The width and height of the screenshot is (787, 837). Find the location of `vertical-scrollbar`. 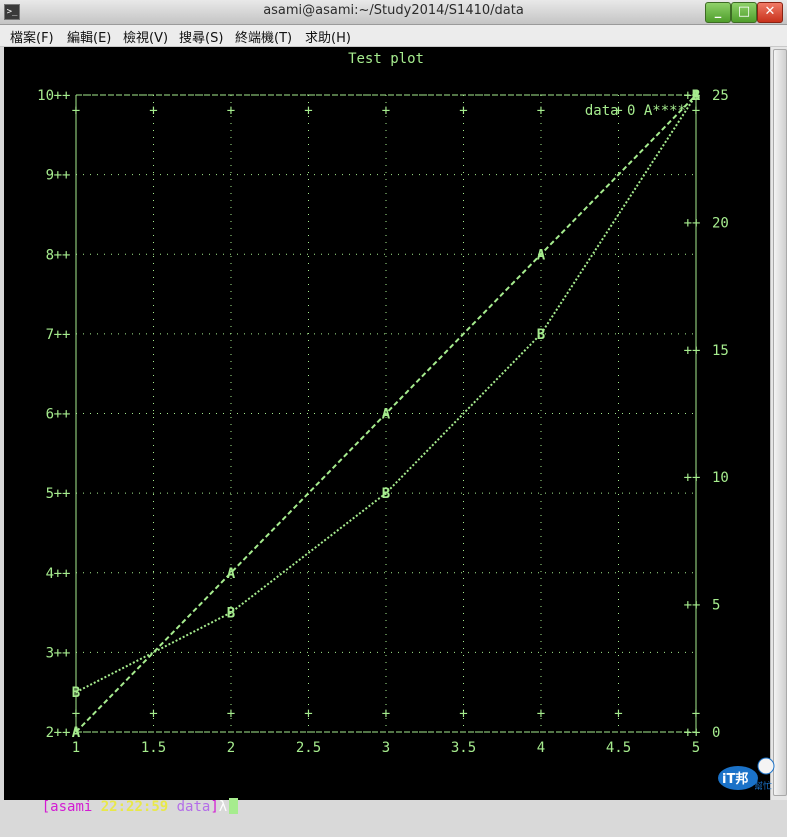

vertical-scrollbar is located at coordinates (778, 423).